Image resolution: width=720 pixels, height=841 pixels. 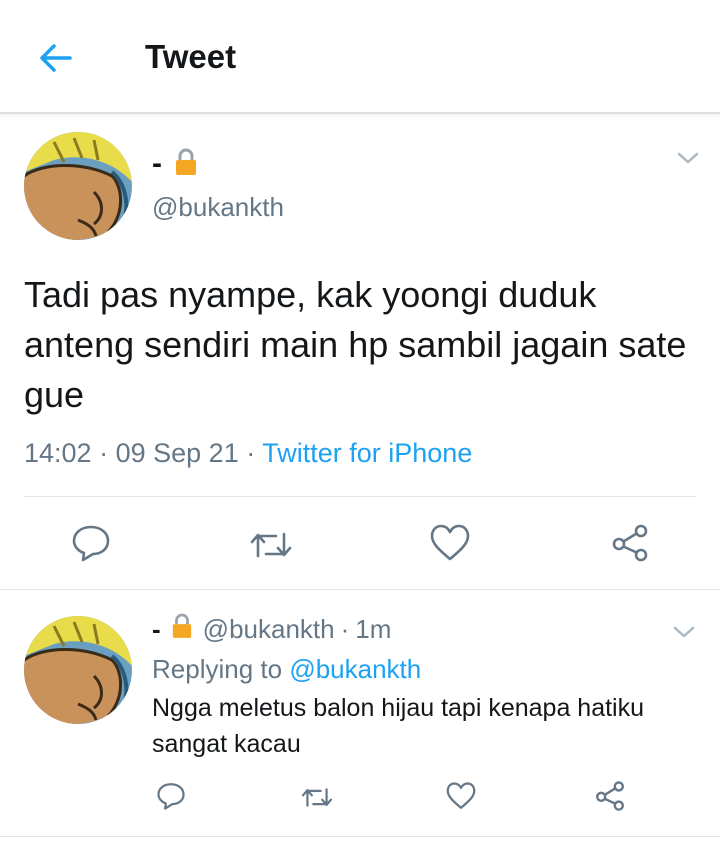 What do you see at coordinates (367, 453) in the screenshot?
I see `tweet-source-link: Twitter for iPhone` at bounding box center [367, 453].